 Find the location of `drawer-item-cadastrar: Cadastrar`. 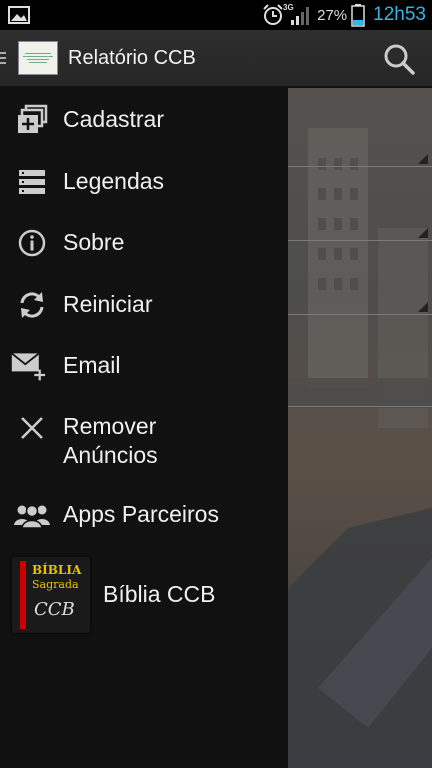

drawer-item-cadastrar: Cadastrar is located at coordinates (144, 120).